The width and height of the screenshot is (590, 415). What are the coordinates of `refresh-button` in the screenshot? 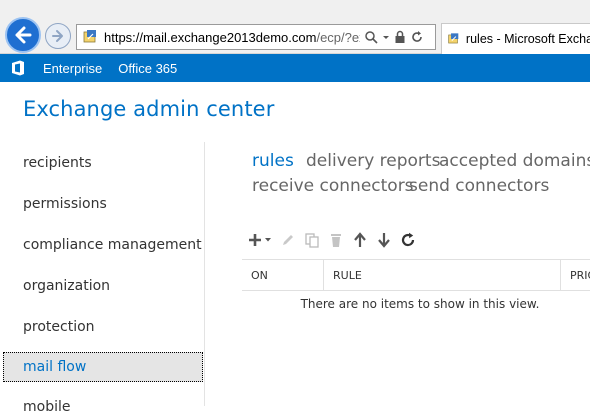 It's located at (408, 240).